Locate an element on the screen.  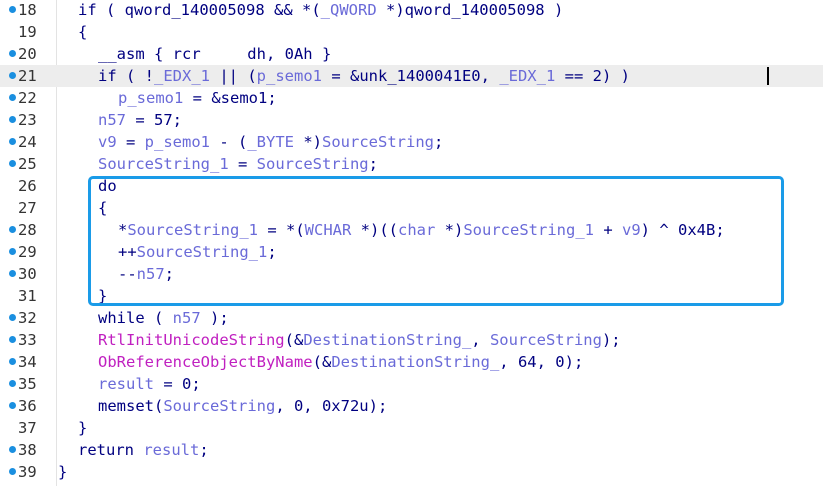
code-line: 32 while ( n57 ); is located at coordinates (411, 318).